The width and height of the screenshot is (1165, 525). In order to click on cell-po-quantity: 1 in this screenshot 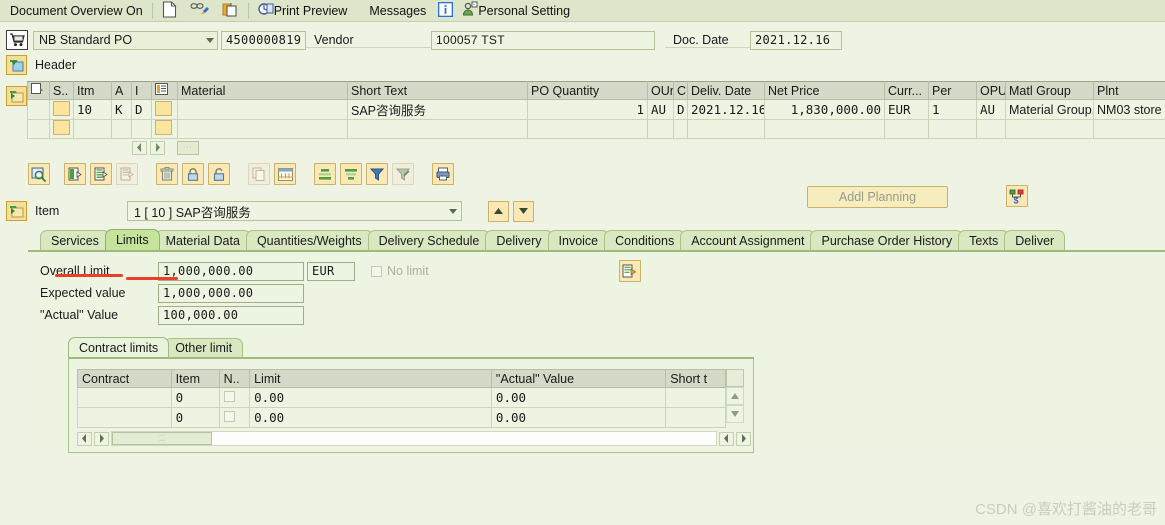, I will do `click(587, 109)`.